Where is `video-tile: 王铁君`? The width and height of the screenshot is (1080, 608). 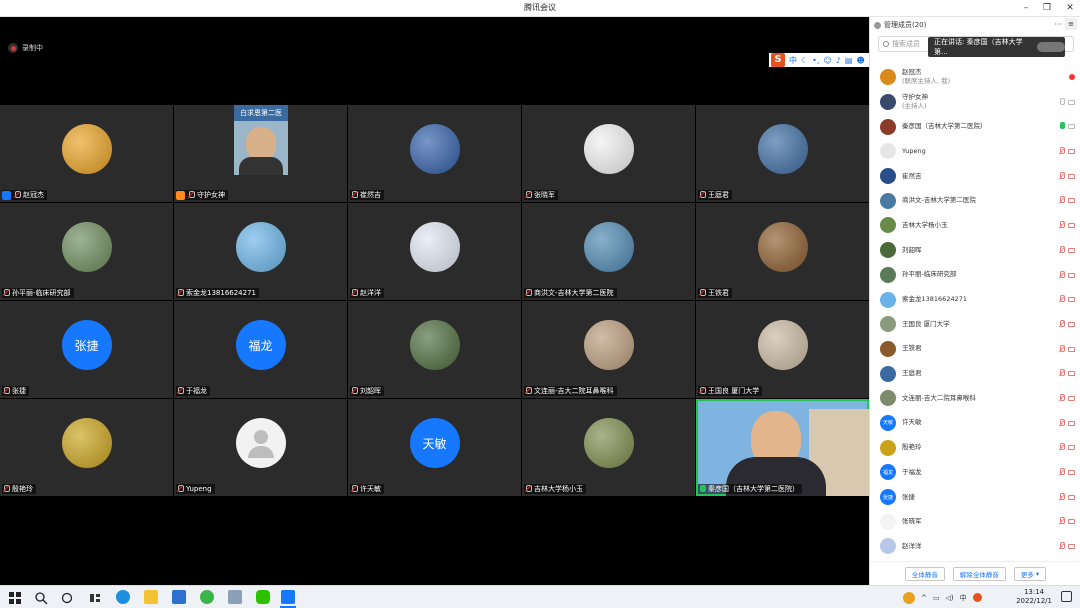 video-tile: 王铁君 is located at coordinates (782, 251).